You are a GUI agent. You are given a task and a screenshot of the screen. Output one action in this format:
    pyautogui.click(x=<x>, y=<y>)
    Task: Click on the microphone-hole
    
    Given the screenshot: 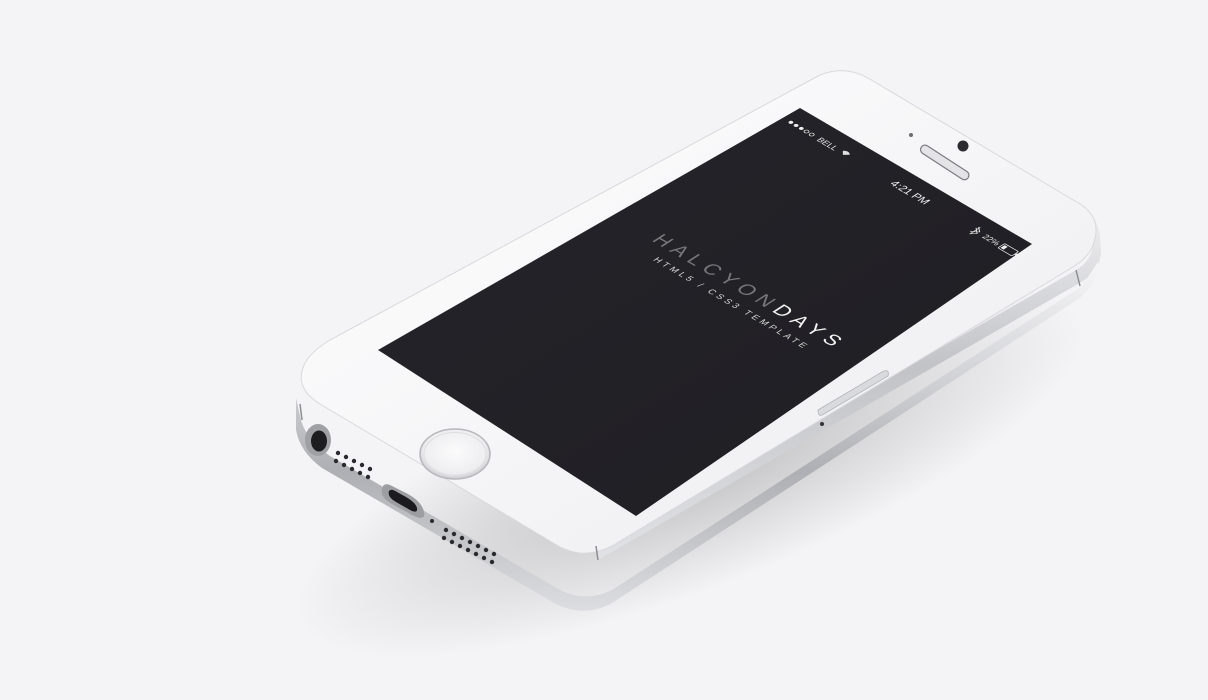 What is the action you would take?
    pyautogui.click(x=432, y=521)
    